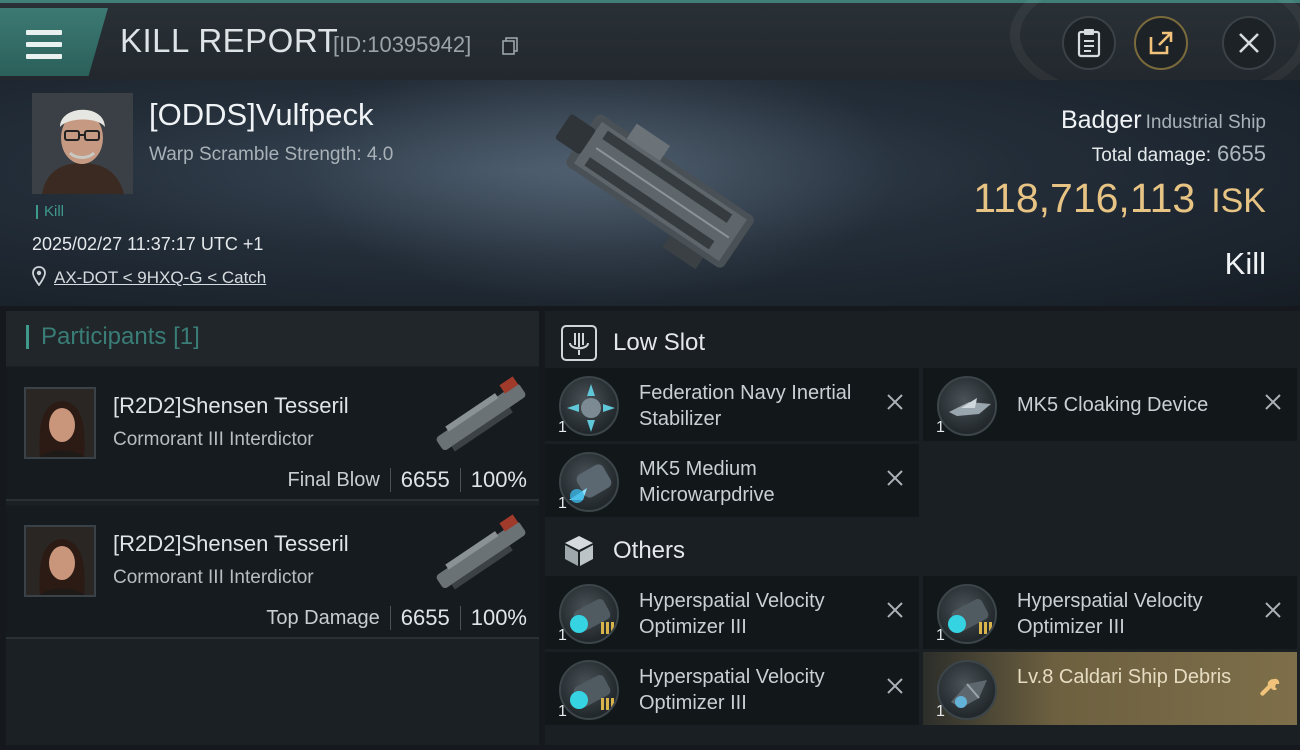 The image size is (1300, 750). I want to click on attacker-stats: Top Damage 6655 100%, so click(396, 618).